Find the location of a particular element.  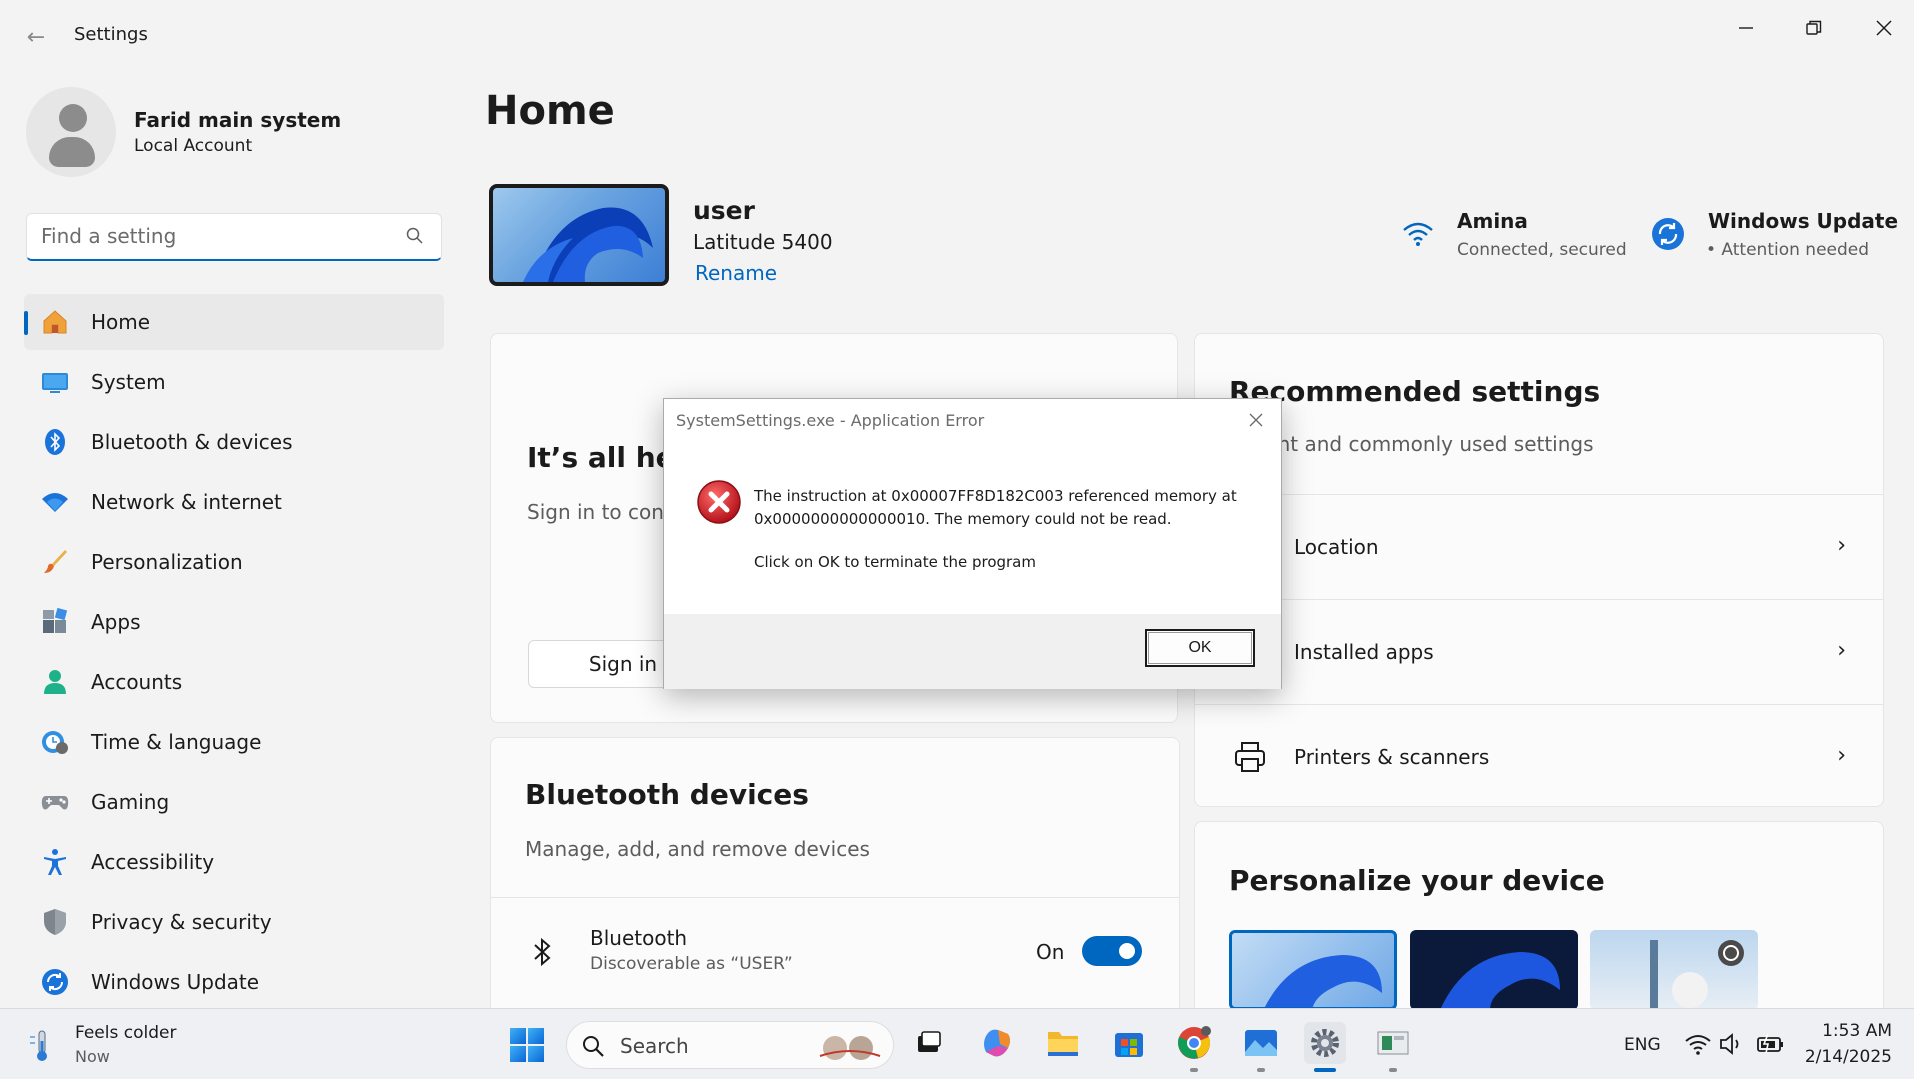

sidebar-item-accounts: Accounts is located at coordinates (234, 682).